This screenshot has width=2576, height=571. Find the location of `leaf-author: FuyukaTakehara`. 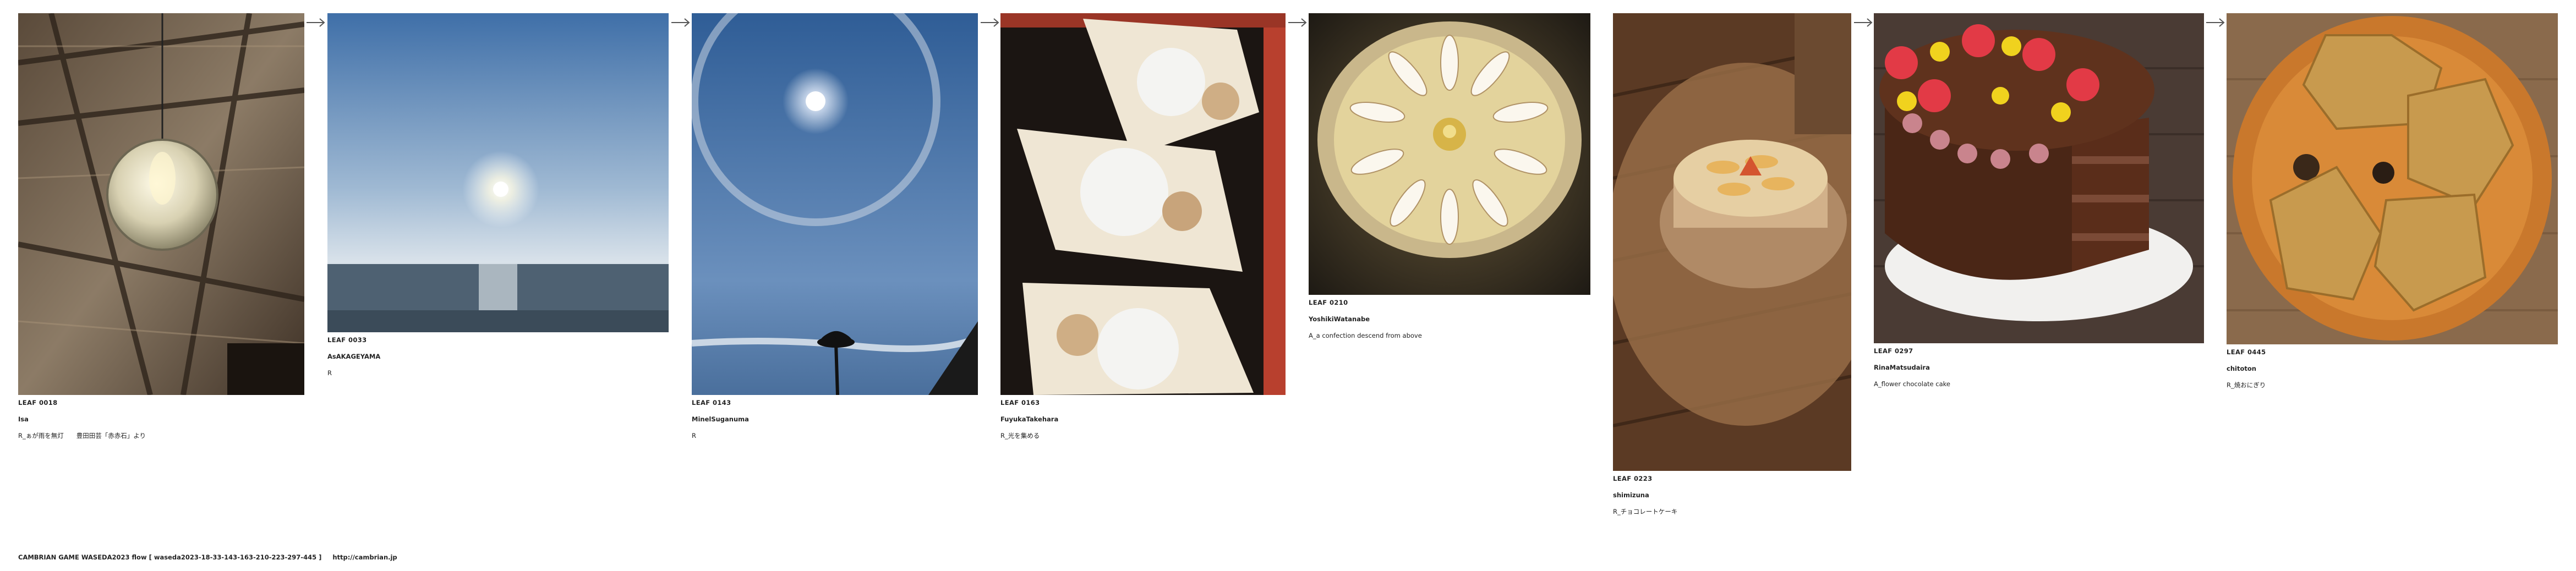

leaf-author: FuyukaTakehara is located at coordinates (1143, 419).